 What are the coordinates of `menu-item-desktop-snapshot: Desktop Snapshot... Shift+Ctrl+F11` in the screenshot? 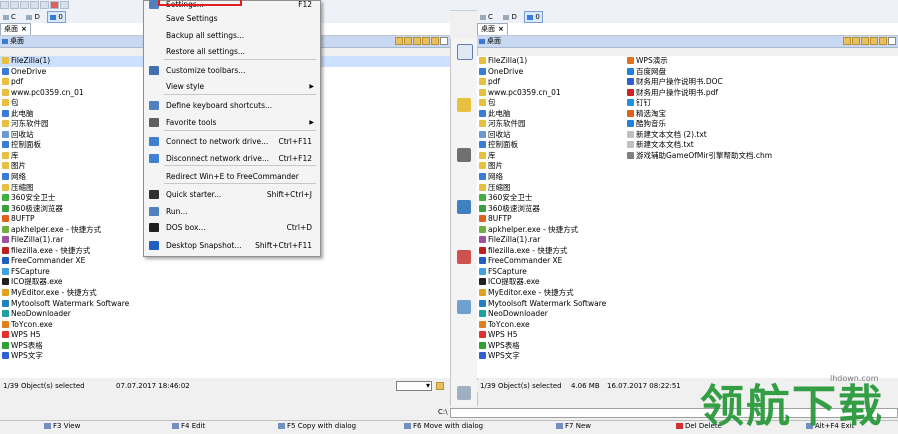 It's located at (232, 245).